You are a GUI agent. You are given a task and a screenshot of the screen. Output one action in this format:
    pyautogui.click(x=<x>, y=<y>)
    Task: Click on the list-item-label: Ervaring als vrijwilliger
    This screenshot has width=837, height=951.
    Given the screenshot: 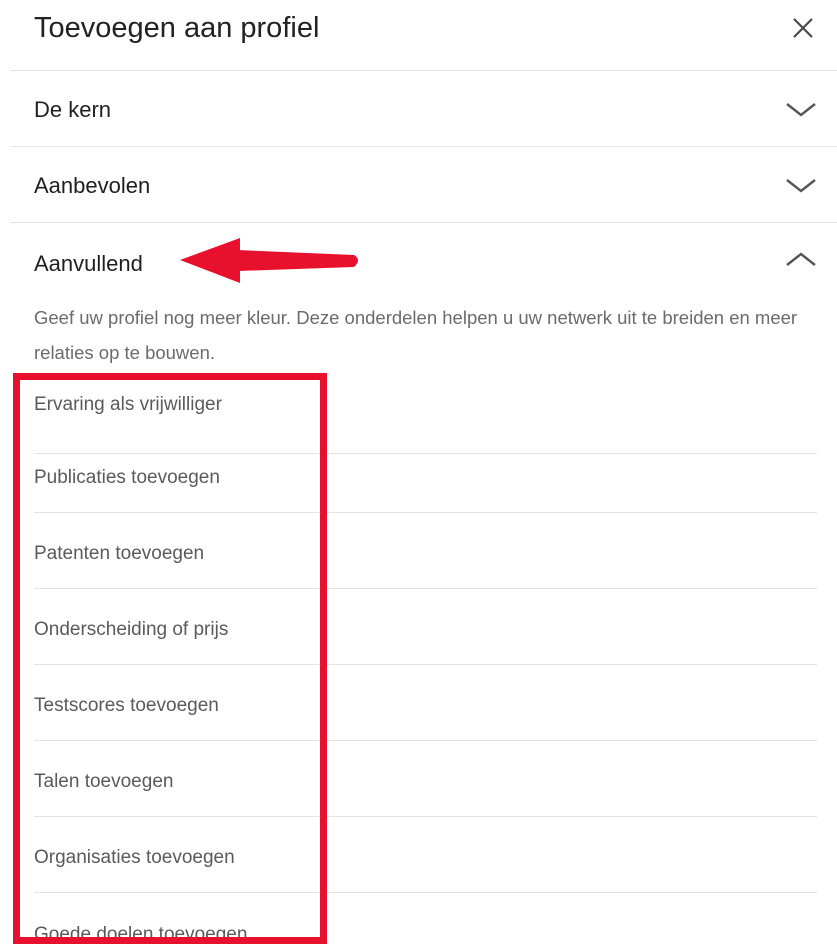 What is the action you would take?
    pyautogui.click(x=128, y=404)
    